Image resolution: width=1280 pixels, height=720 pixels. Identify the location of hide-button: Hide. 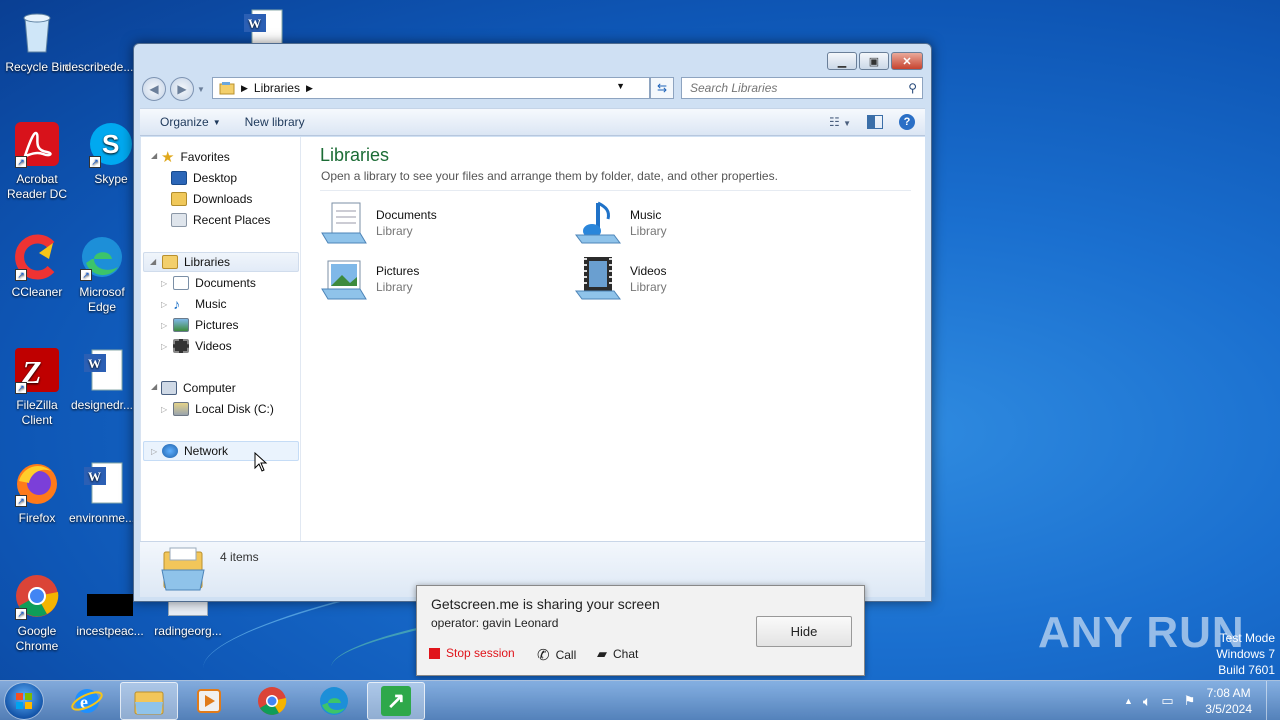
(804, 631).